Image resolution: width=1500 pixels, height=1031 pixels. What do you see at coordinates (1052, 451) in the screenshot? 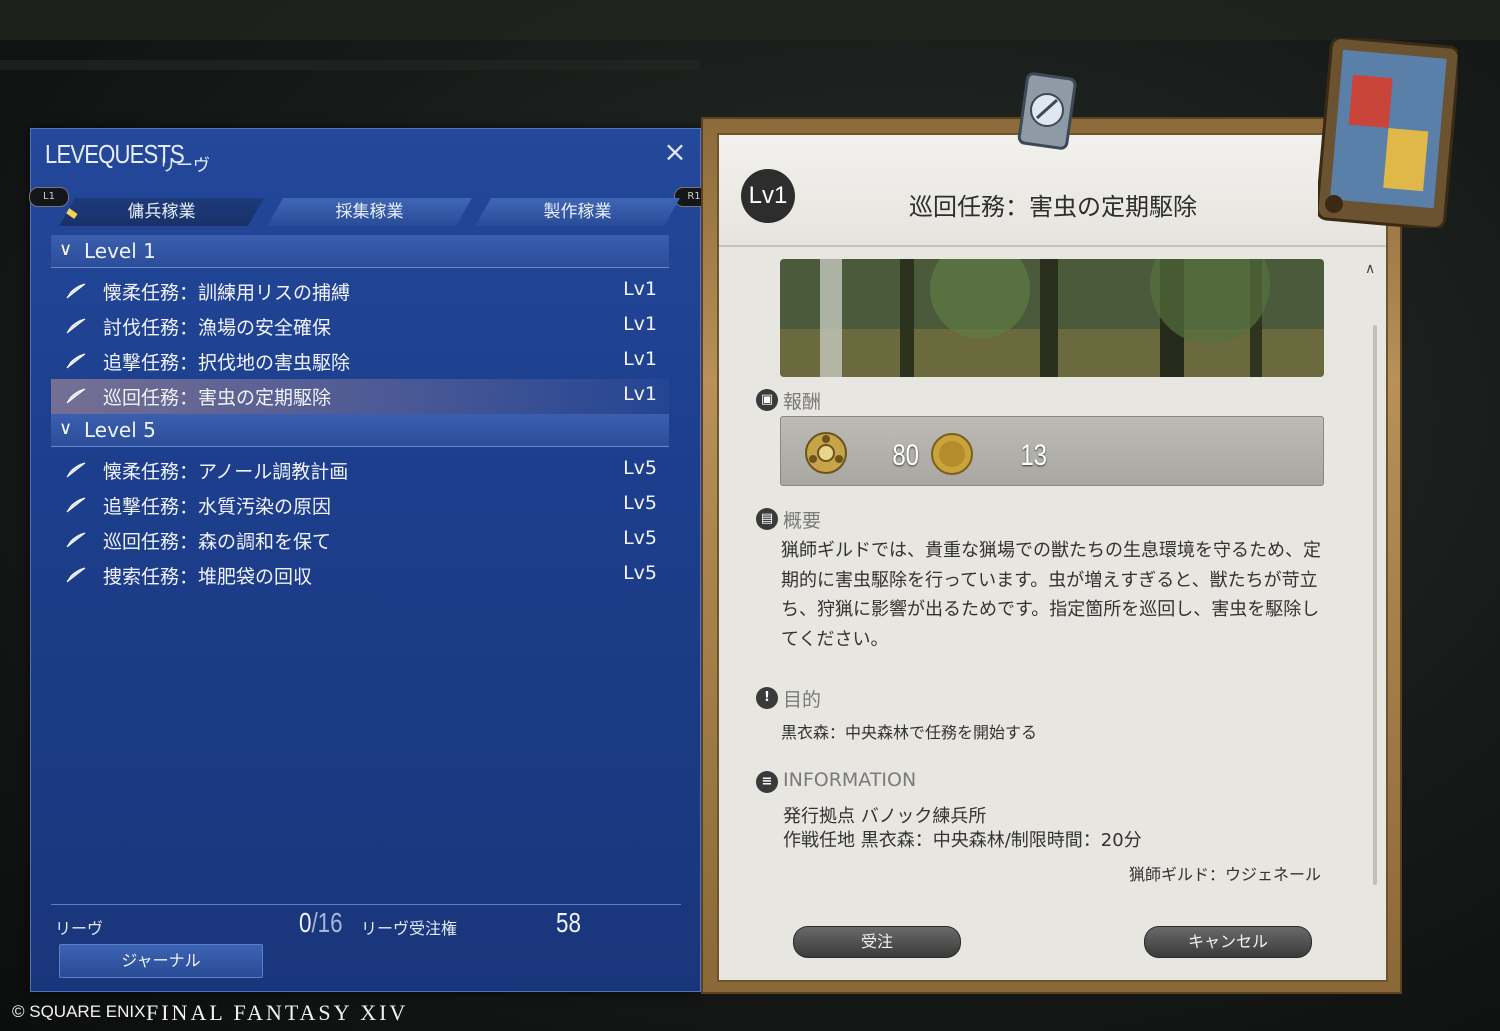
I see `reward-box: 80 13` at bounding box center [1052, 451].